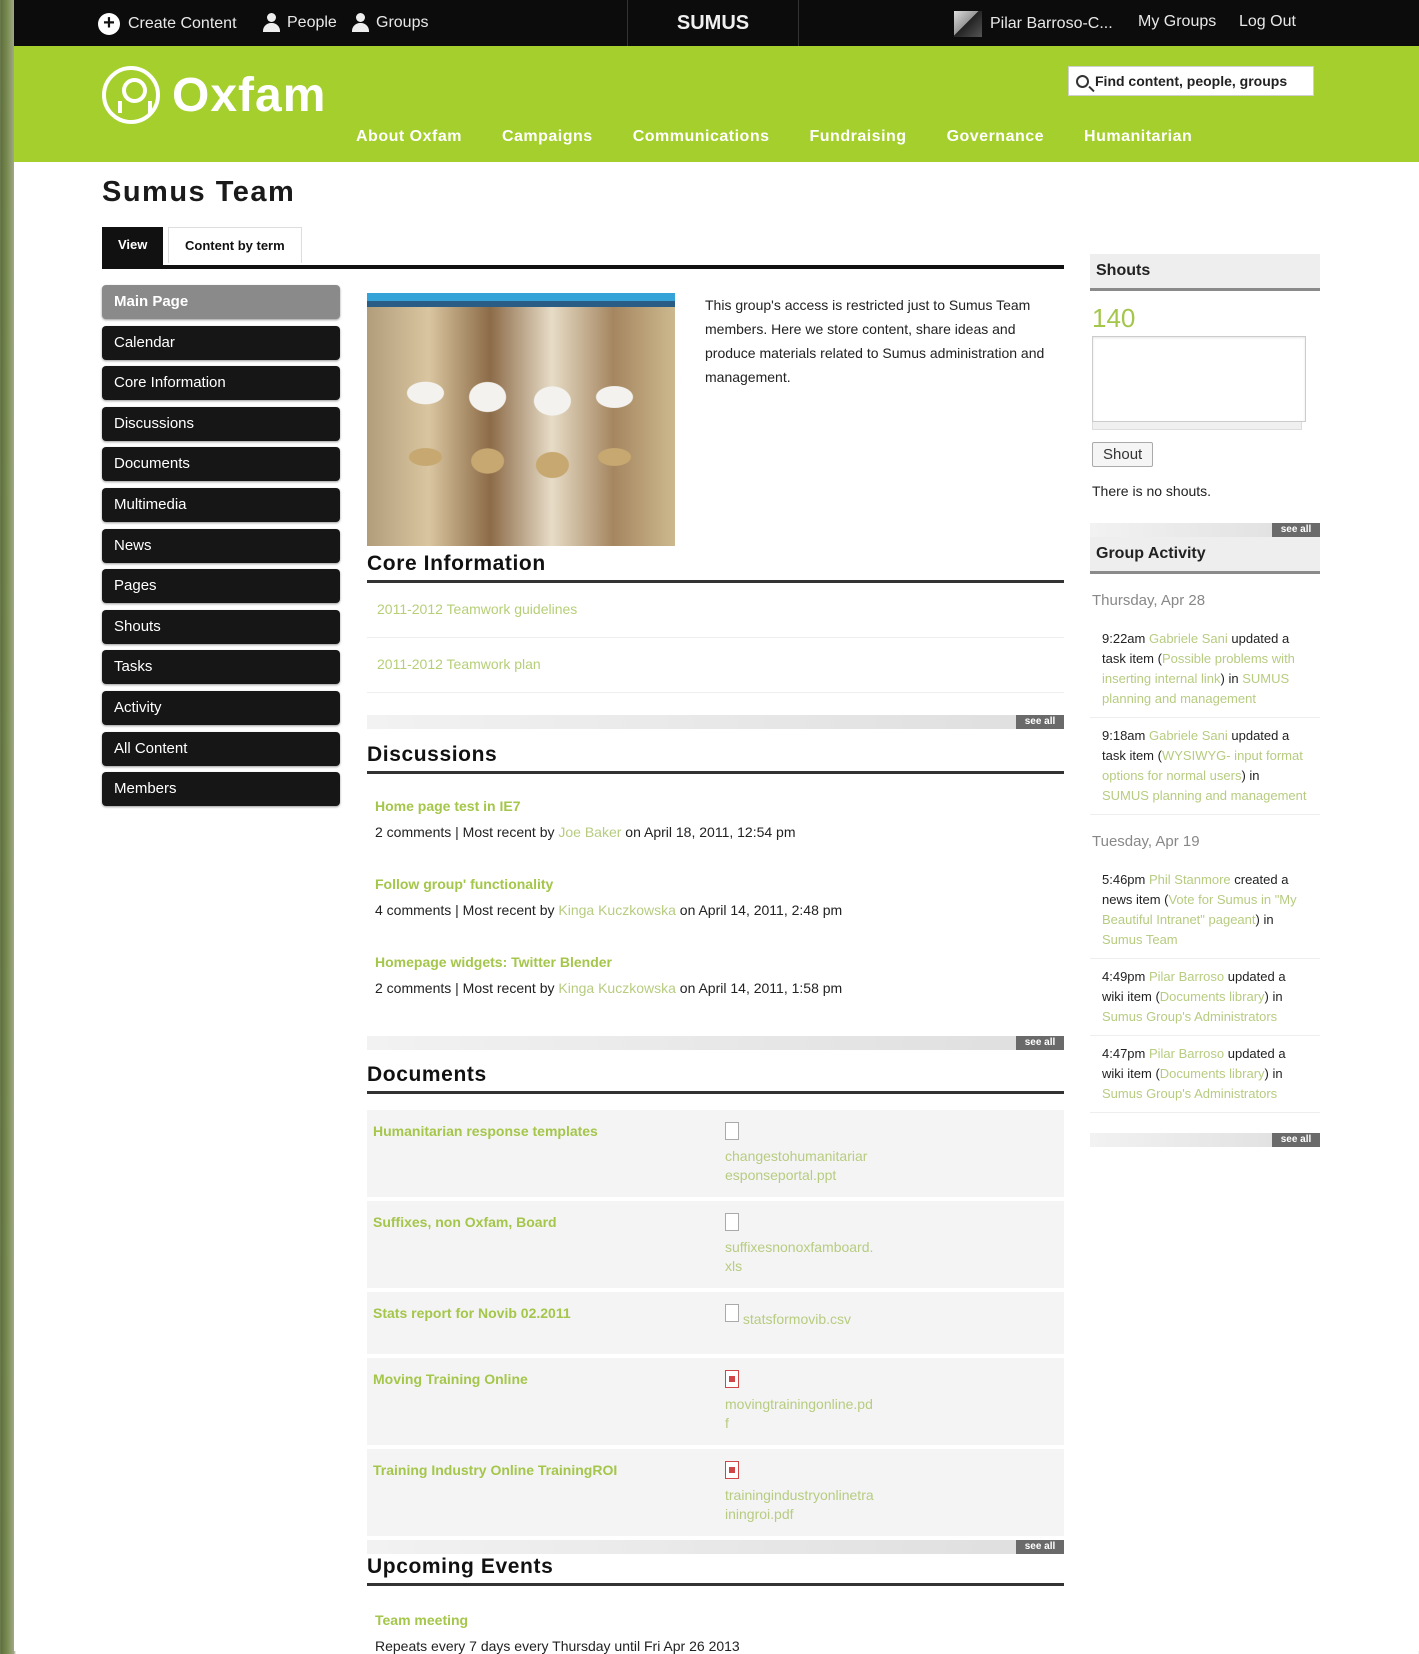 The image size is (1419, 1654). What do you see at coordinates (1197, 426) in the screenshot?
I see `textarea-resize-grip` at bounding box center [1197, 426].